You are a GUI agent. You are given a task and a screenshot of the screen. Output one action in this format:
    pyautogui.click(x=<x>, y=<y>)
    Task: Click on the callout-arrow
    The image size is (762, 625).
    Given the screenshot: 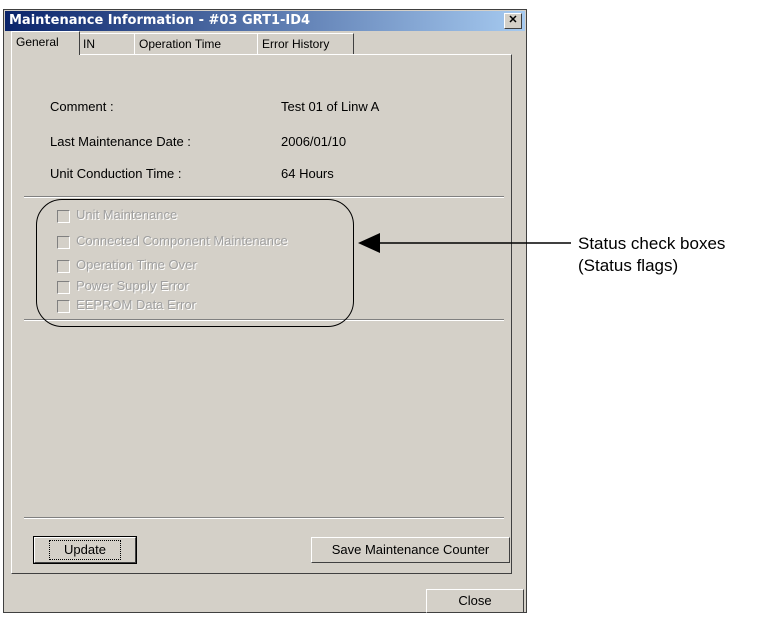 What is the action you would take?
    pyautogui.click(x=464, y=243)
    